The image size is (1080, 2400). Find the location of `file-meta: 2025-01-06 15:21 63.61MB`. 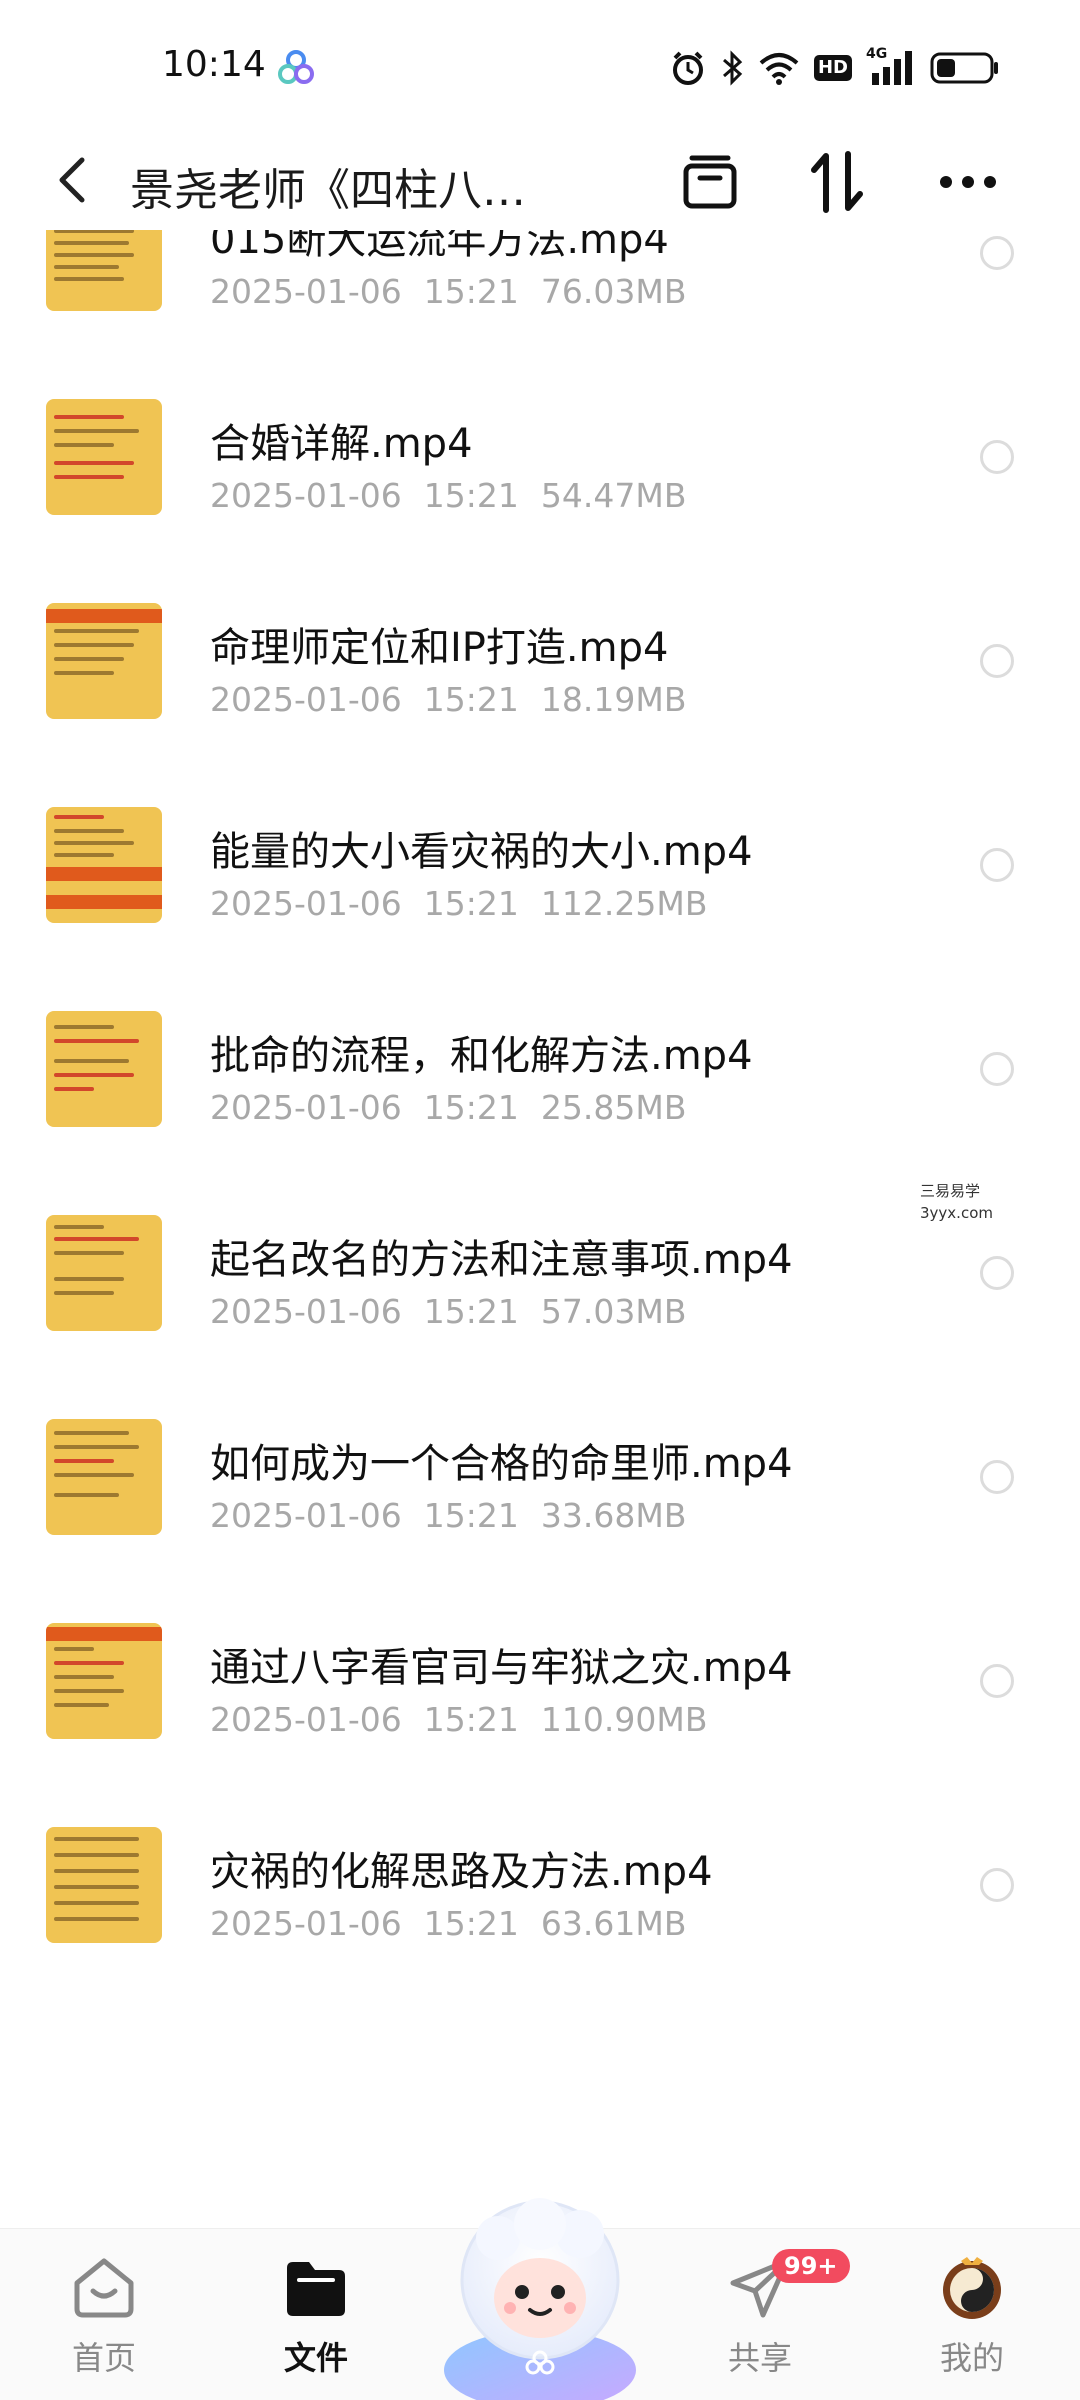

file-meta: 2025-01-06 15:21 63.61MB is located at coordinates (459, 1923).